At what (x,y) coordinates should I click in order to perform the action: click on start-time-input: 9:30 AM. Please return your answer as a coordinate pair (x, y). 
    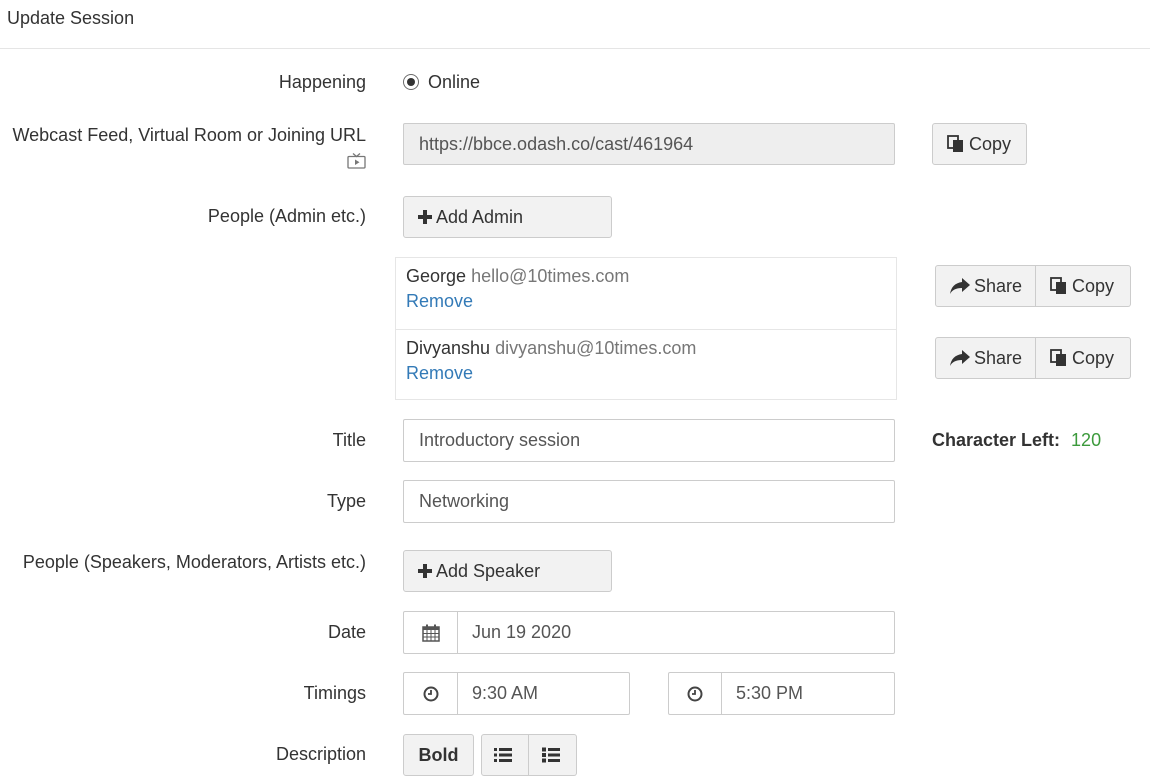
    Looking at the image, I should click on (544, 693).